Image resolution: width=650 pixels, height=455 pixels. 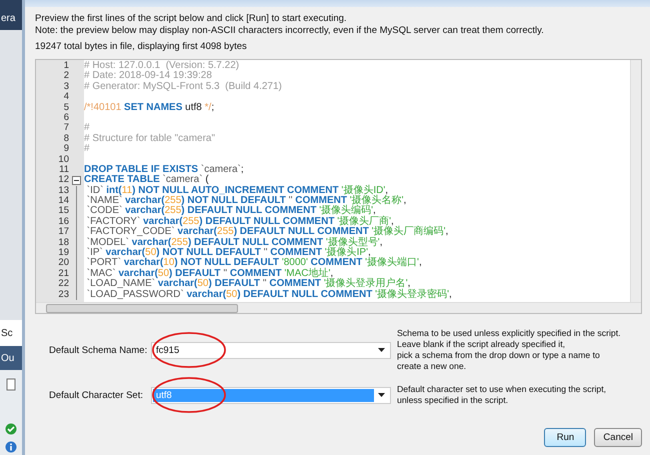 What do you see at coordinates (63, 180) in the screenshot?
I see `line-number: 12` at bounding box center [63, 180].